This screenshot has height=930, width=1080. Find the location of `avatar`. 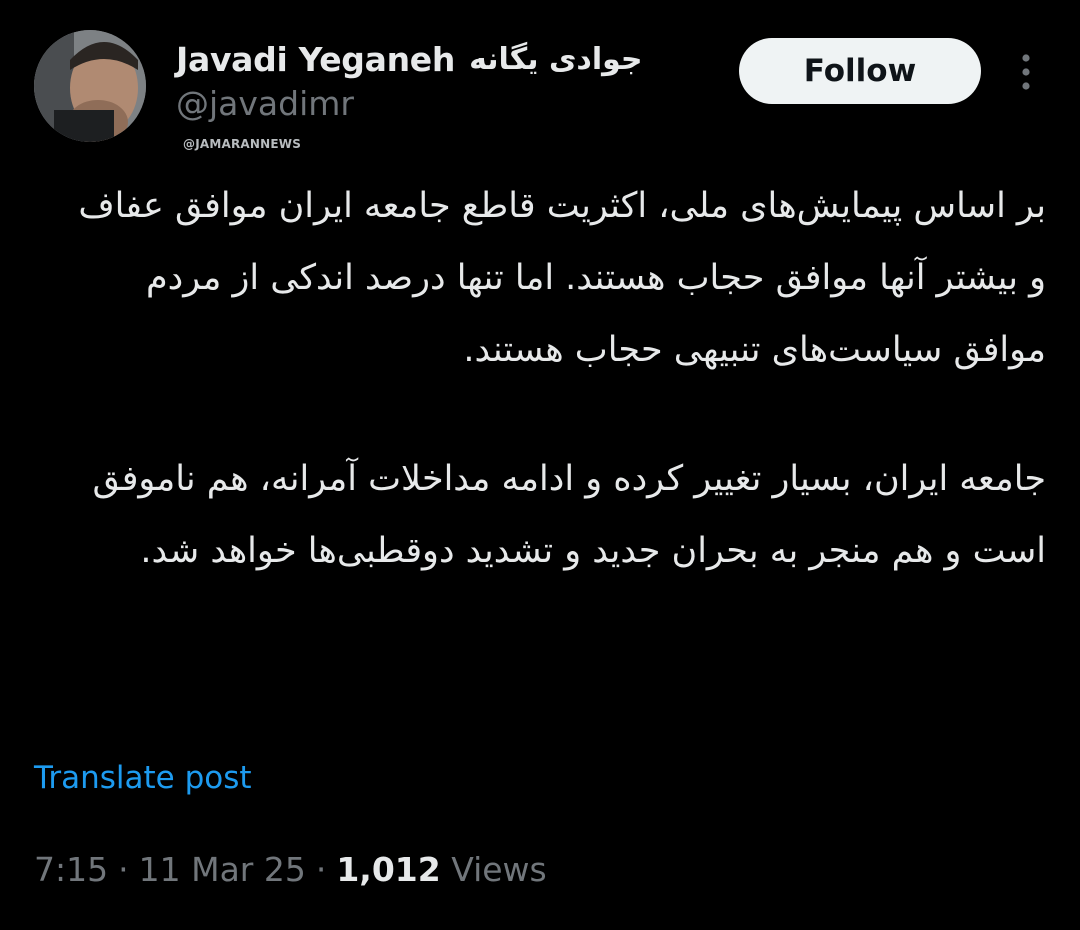

avatar is located at coordinates (90, 86).